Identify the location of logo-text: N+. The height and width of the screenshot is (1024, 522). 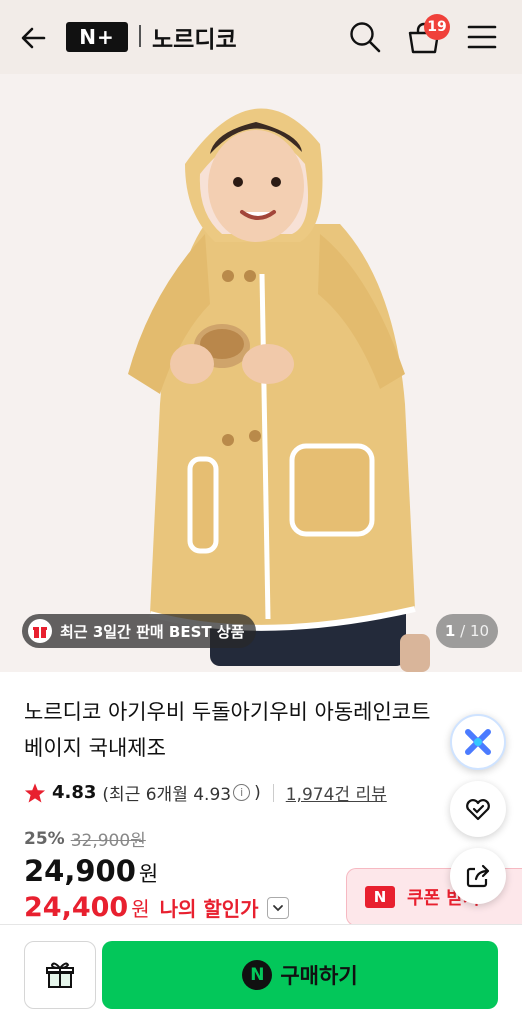
(97, 37).